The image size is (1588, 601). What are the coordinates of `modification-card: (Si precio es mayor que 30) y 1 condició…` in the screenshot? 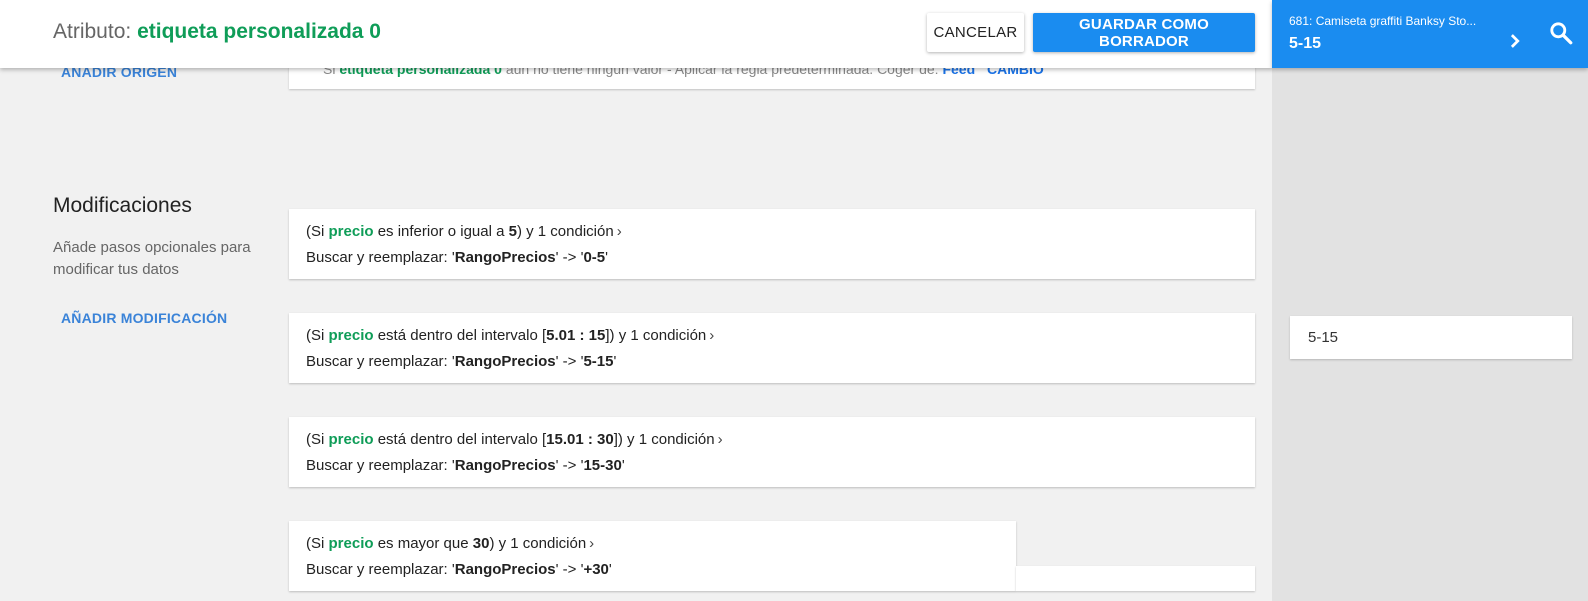 It's located at (772, 556).